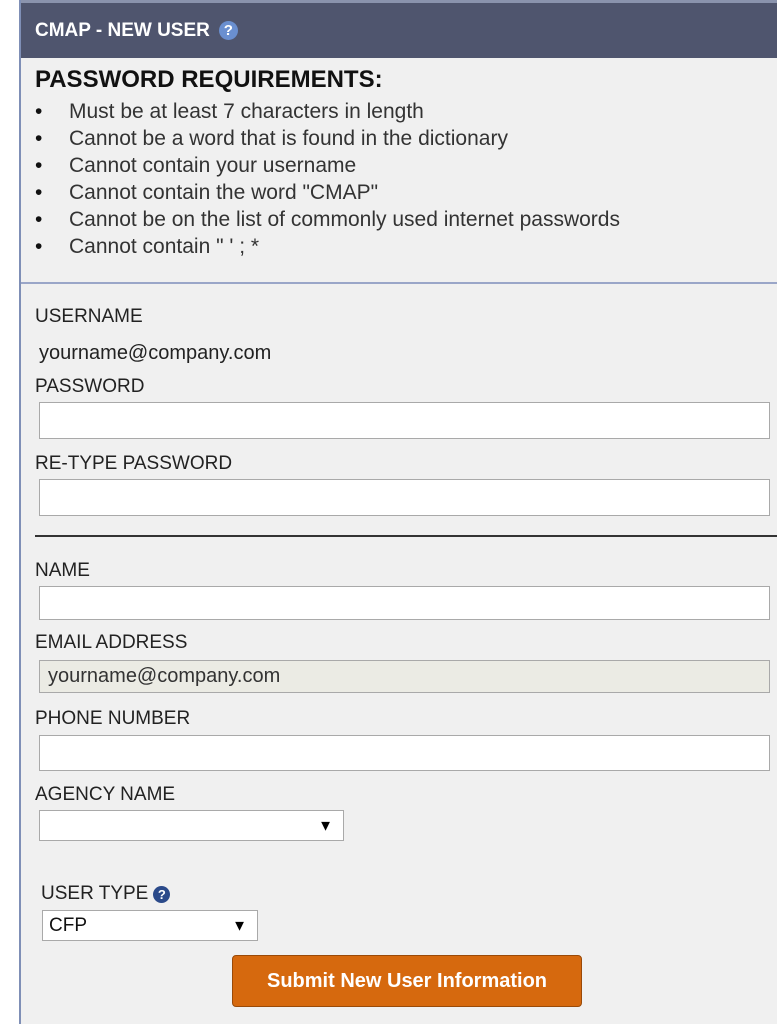 This screenshot has height=1024, width=777. I want to click on panel-header: CMAP - NEW USER ?, so click(399, 29).